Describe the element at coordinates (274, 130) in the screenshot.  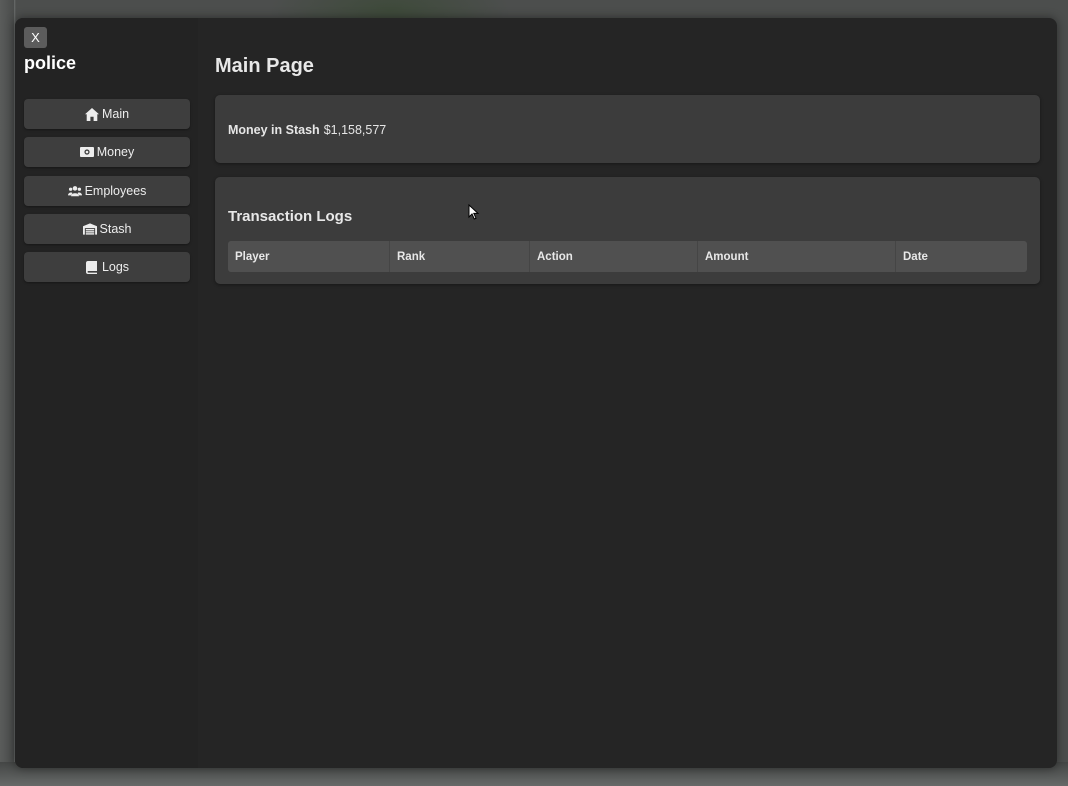
I see `money-label: Money in Stash` at that location.